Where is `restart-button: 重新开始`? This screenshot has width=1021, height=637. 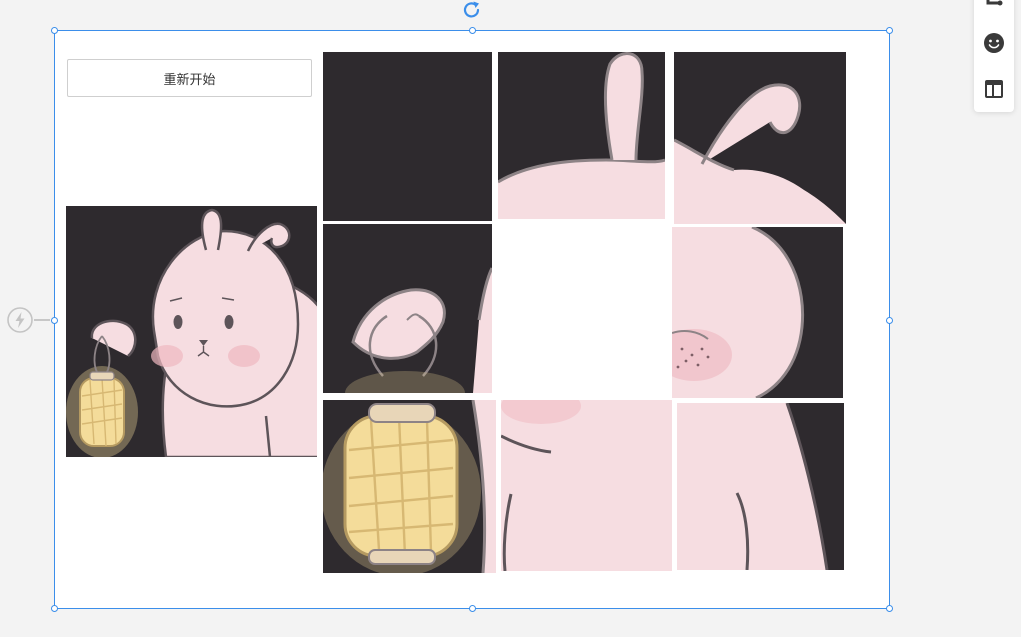
restart-button: 重新开始 is located at coordinates (189, 78).